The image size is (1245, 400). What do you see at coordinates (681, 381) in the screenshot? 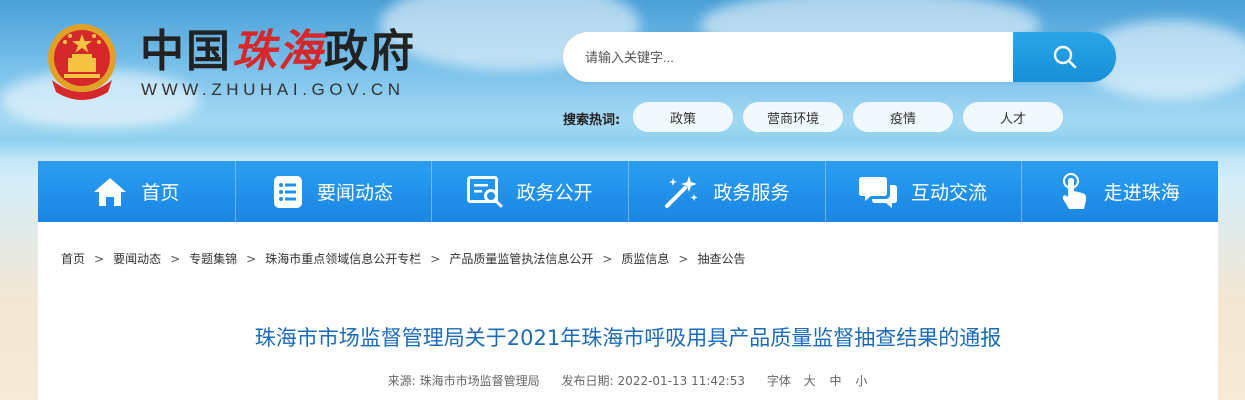
I see `date-value: 2022-01-13 11:42:53` at bounding box center [681, 381].